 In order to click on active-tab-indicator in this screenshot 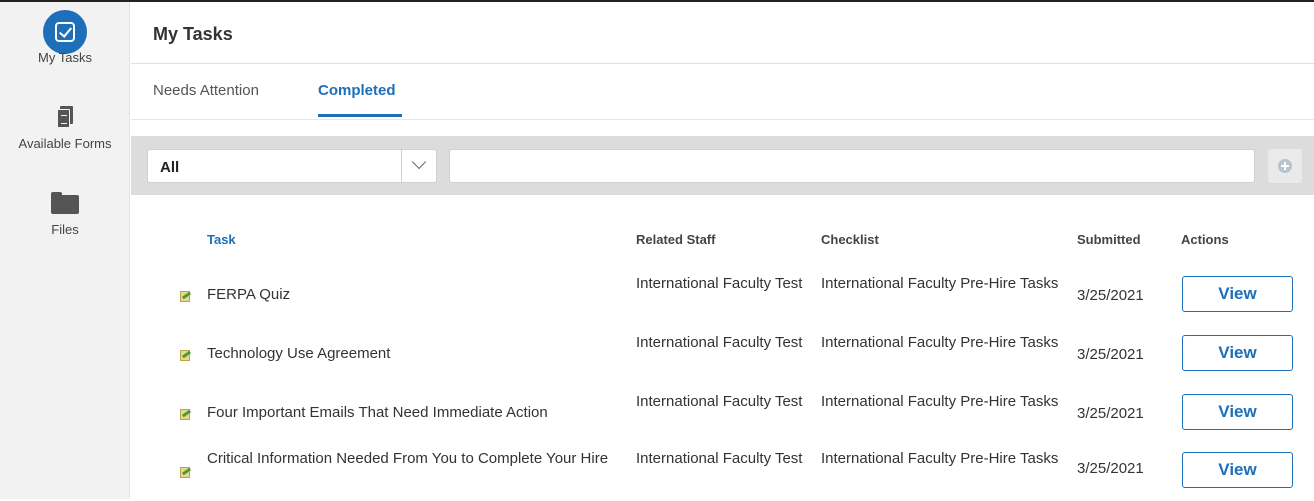, I will do `click(360, 115)`.